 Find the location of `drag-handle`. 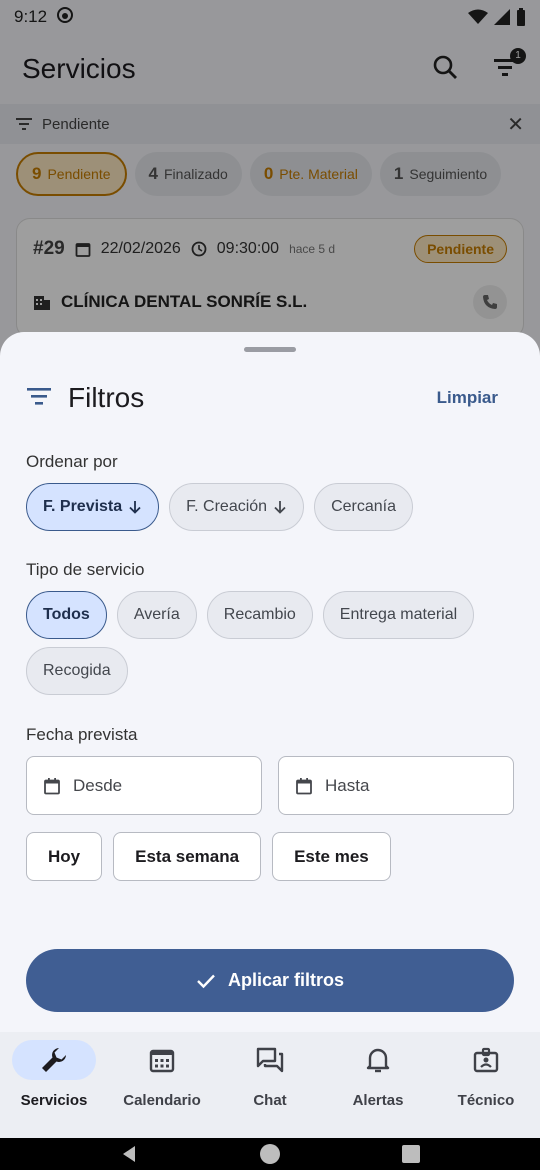

drag-handle is located at coordinates (270, 349).